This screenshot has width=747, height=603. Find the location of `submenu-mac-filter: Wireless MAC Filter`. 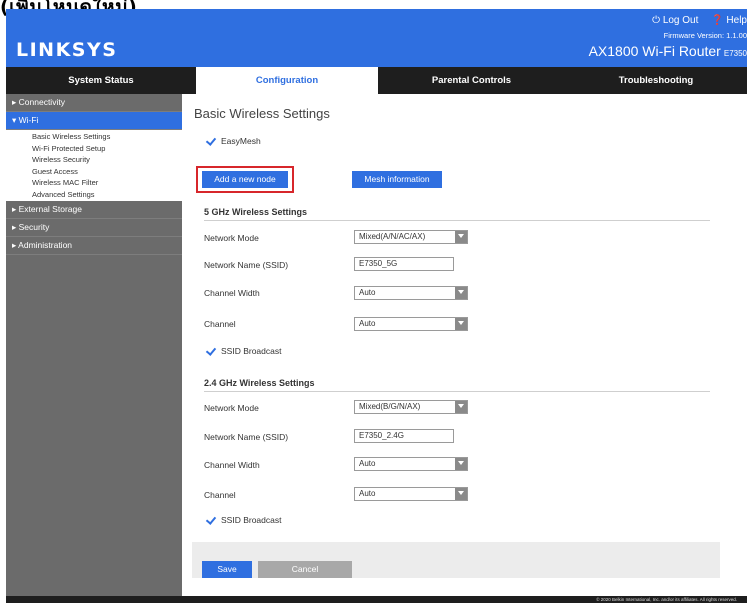

submenu-mac-filter: Wireless MAC Filter is located at coordinates (94, 183).